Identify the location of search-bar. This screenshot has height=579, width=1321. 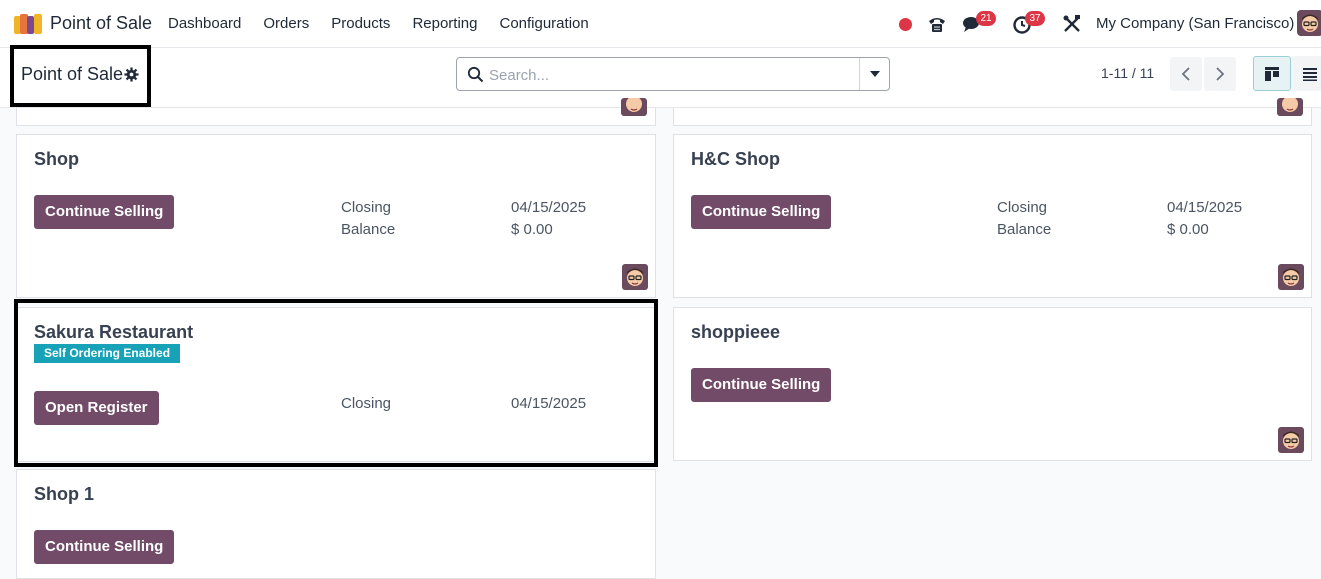
(673, 74).